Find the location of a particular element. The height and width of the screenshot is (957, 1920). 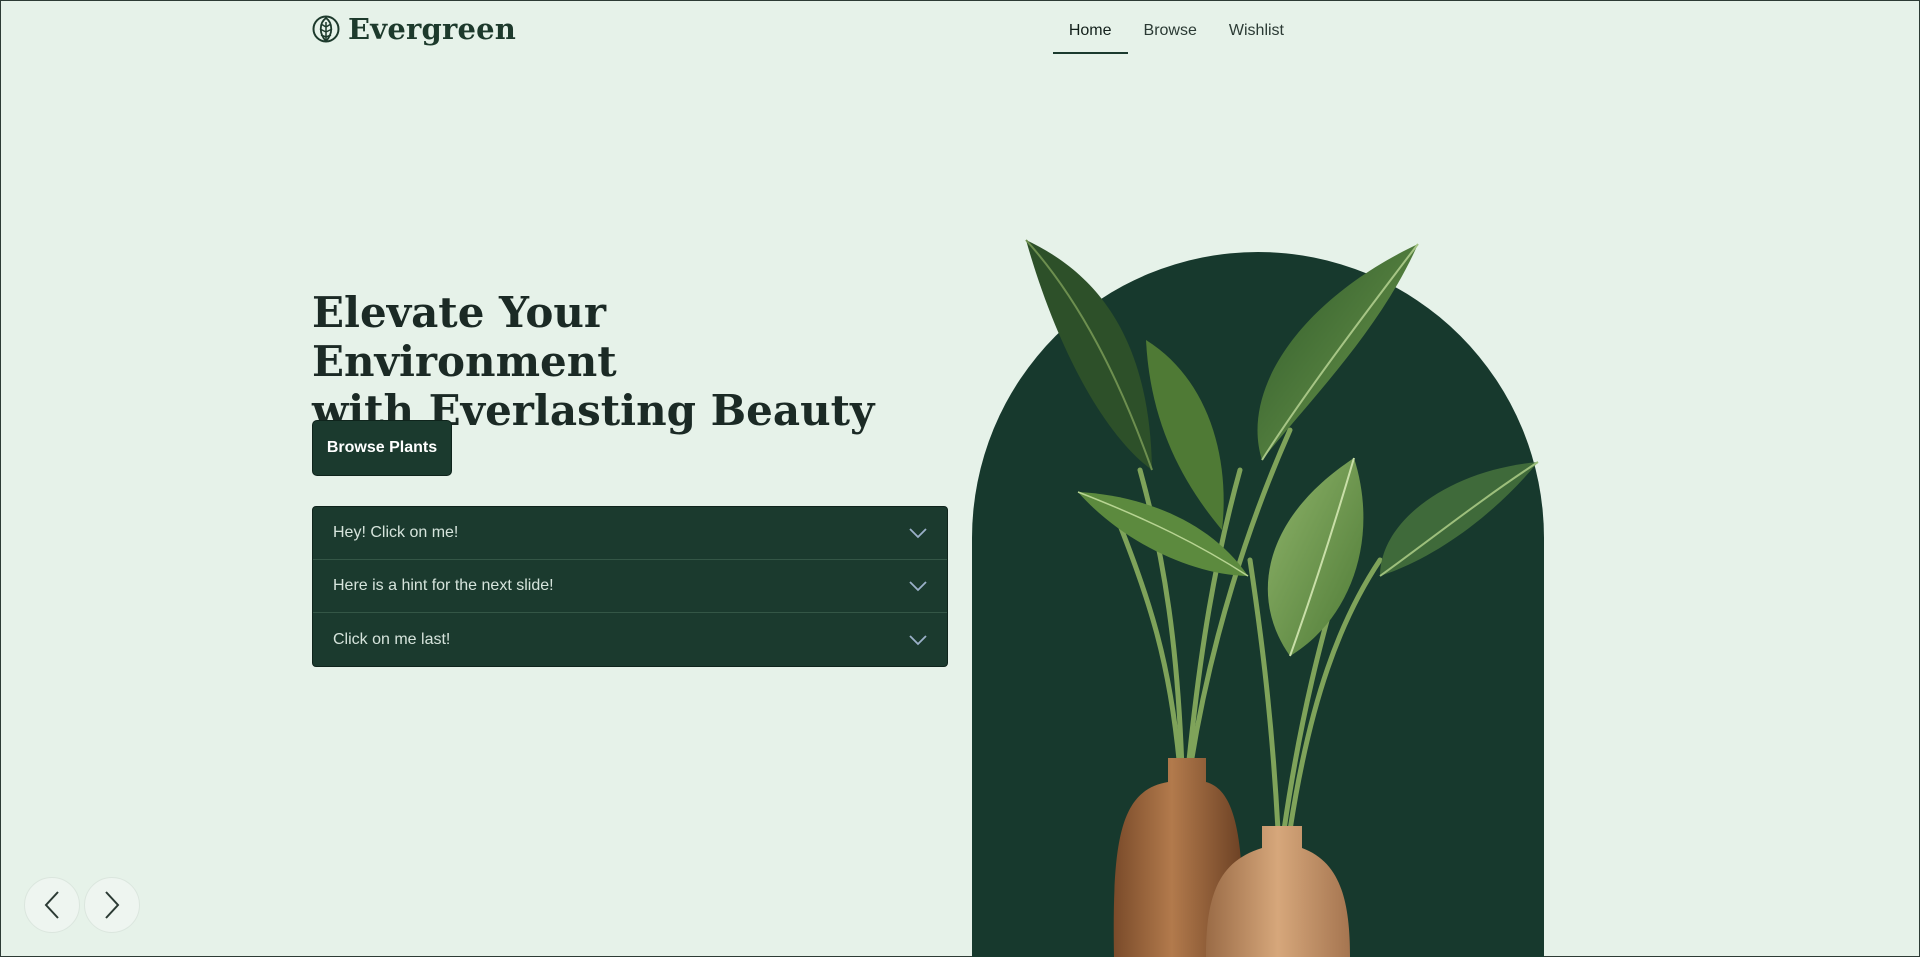

carousel-prev-button is located at coordinates (52, 905).